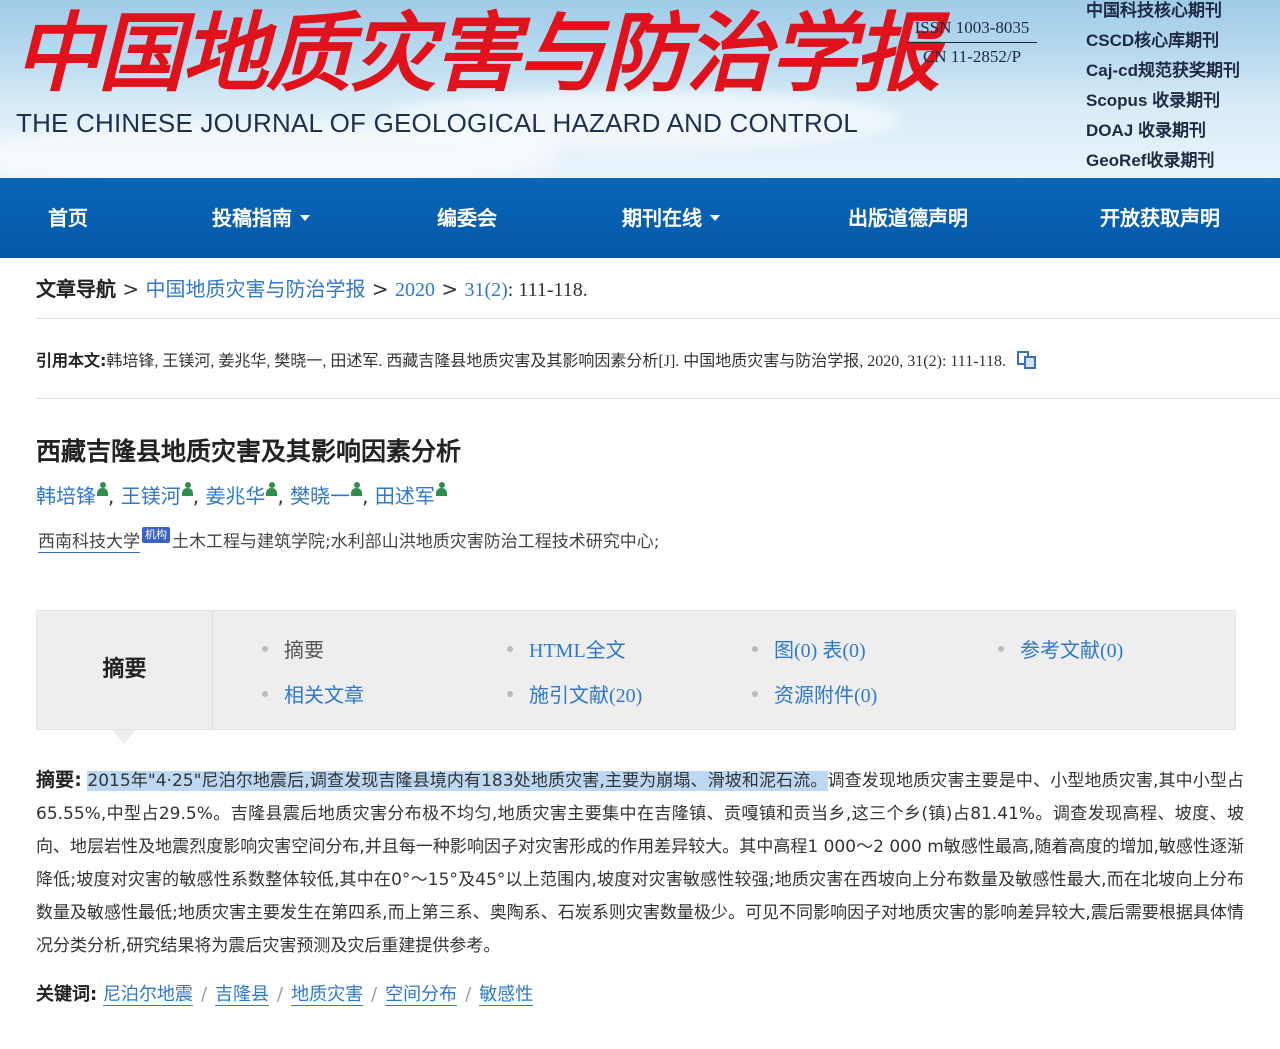 This screenshot has width=1280, height=1049. I want to click on nav-item-submission-guide: 投稿指南, so click(261, 218).